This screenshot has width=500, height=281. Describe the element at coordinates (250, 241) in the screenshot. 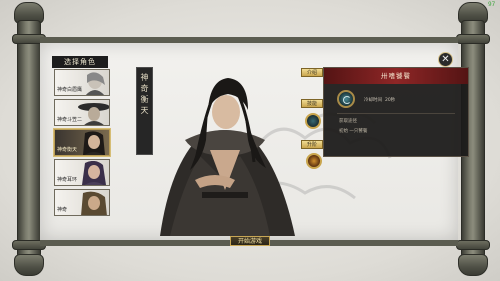

I see `start-game-button: 开始游戏` at that location.